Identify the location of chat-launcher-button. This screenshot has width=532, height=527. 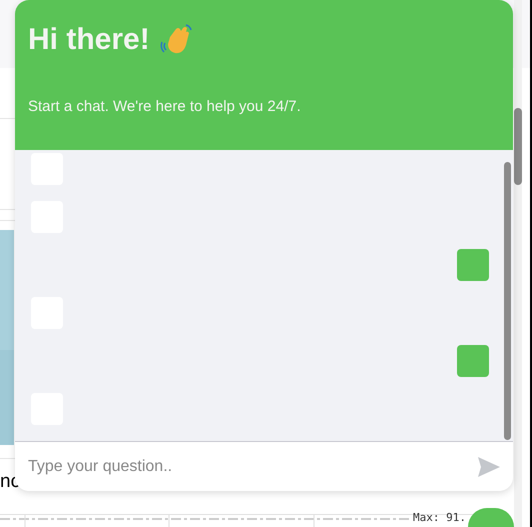
(491, 517).